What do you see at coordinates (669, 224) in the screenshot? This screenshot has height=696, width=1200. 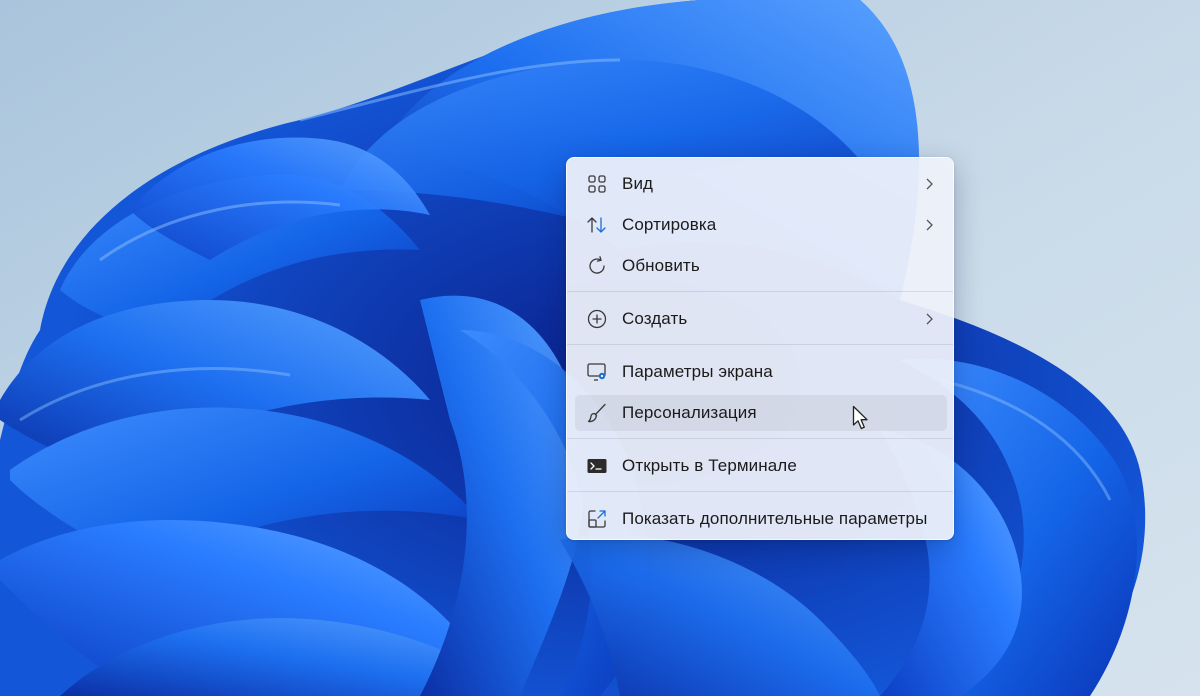 I see `menu-item-label: Сортировка` at bounding box center [669, 224].